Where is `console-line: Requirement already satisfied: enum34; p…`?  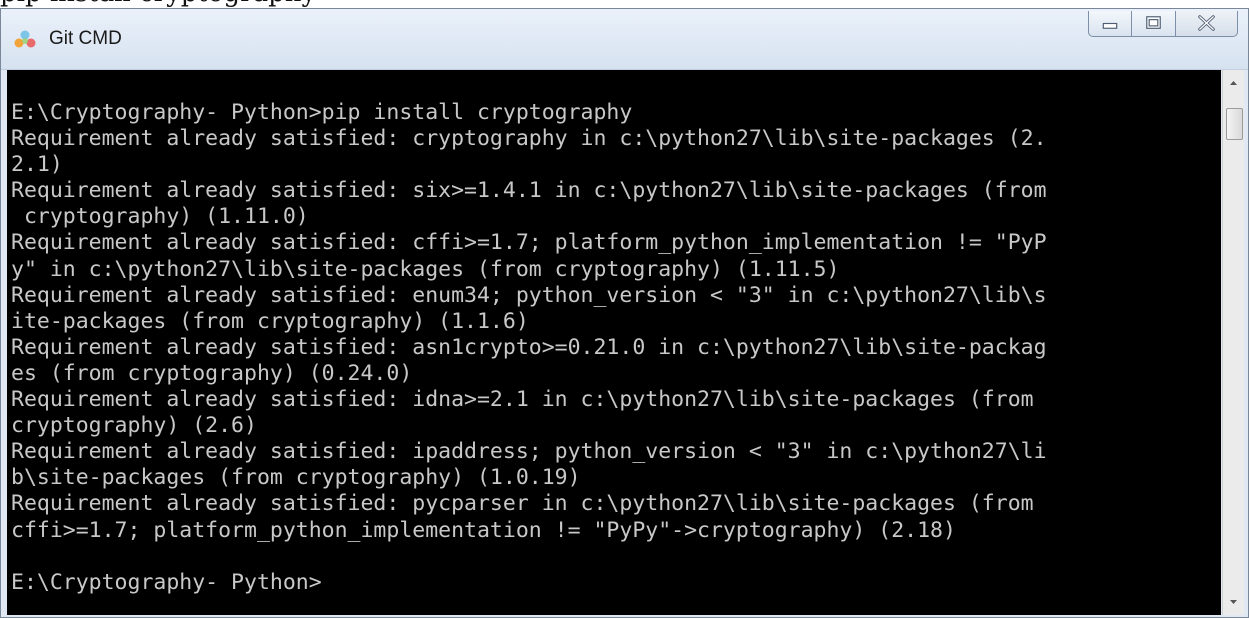 console-line: Requirement already satisfied: enum34; p… is located at coordinates (529, 295).